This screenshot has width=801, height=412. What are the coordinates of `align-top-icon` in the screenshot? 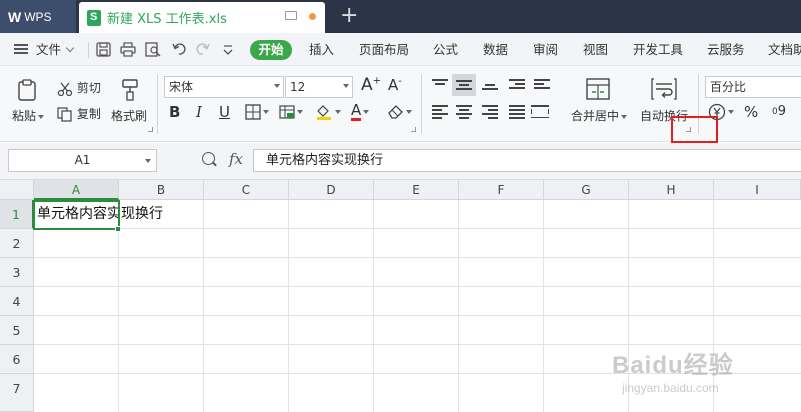 It's located at (440, 86).